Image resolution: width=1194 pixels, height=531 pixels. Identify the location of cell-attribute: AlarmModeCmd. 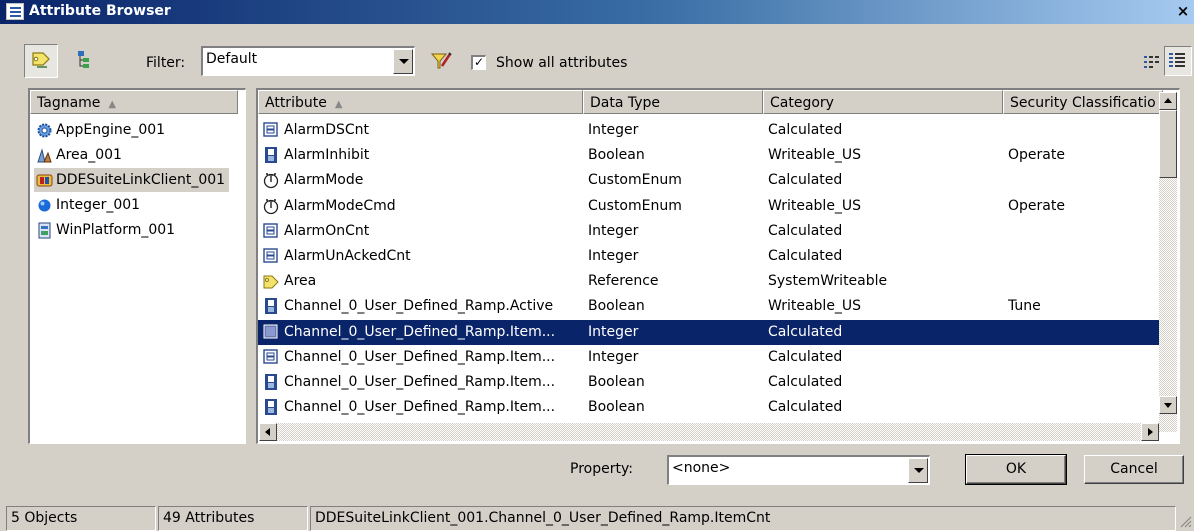
(340, 205).